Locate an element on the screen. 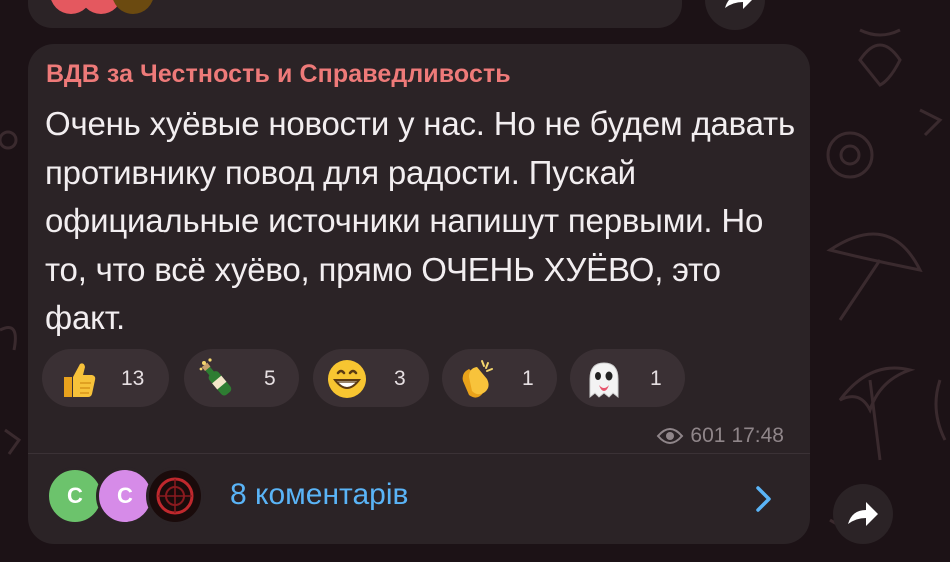 This screenshot has height=562, width=950. avatar-image is located at coordinates (175, 496).